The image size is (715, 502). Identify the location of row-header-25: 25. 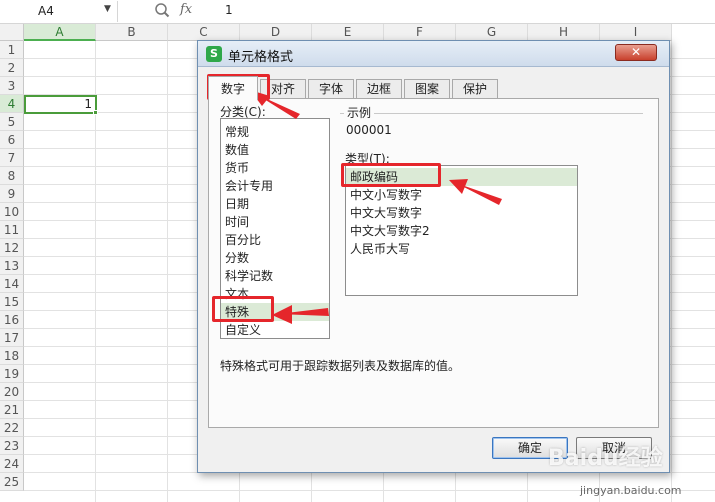
(12, 482).